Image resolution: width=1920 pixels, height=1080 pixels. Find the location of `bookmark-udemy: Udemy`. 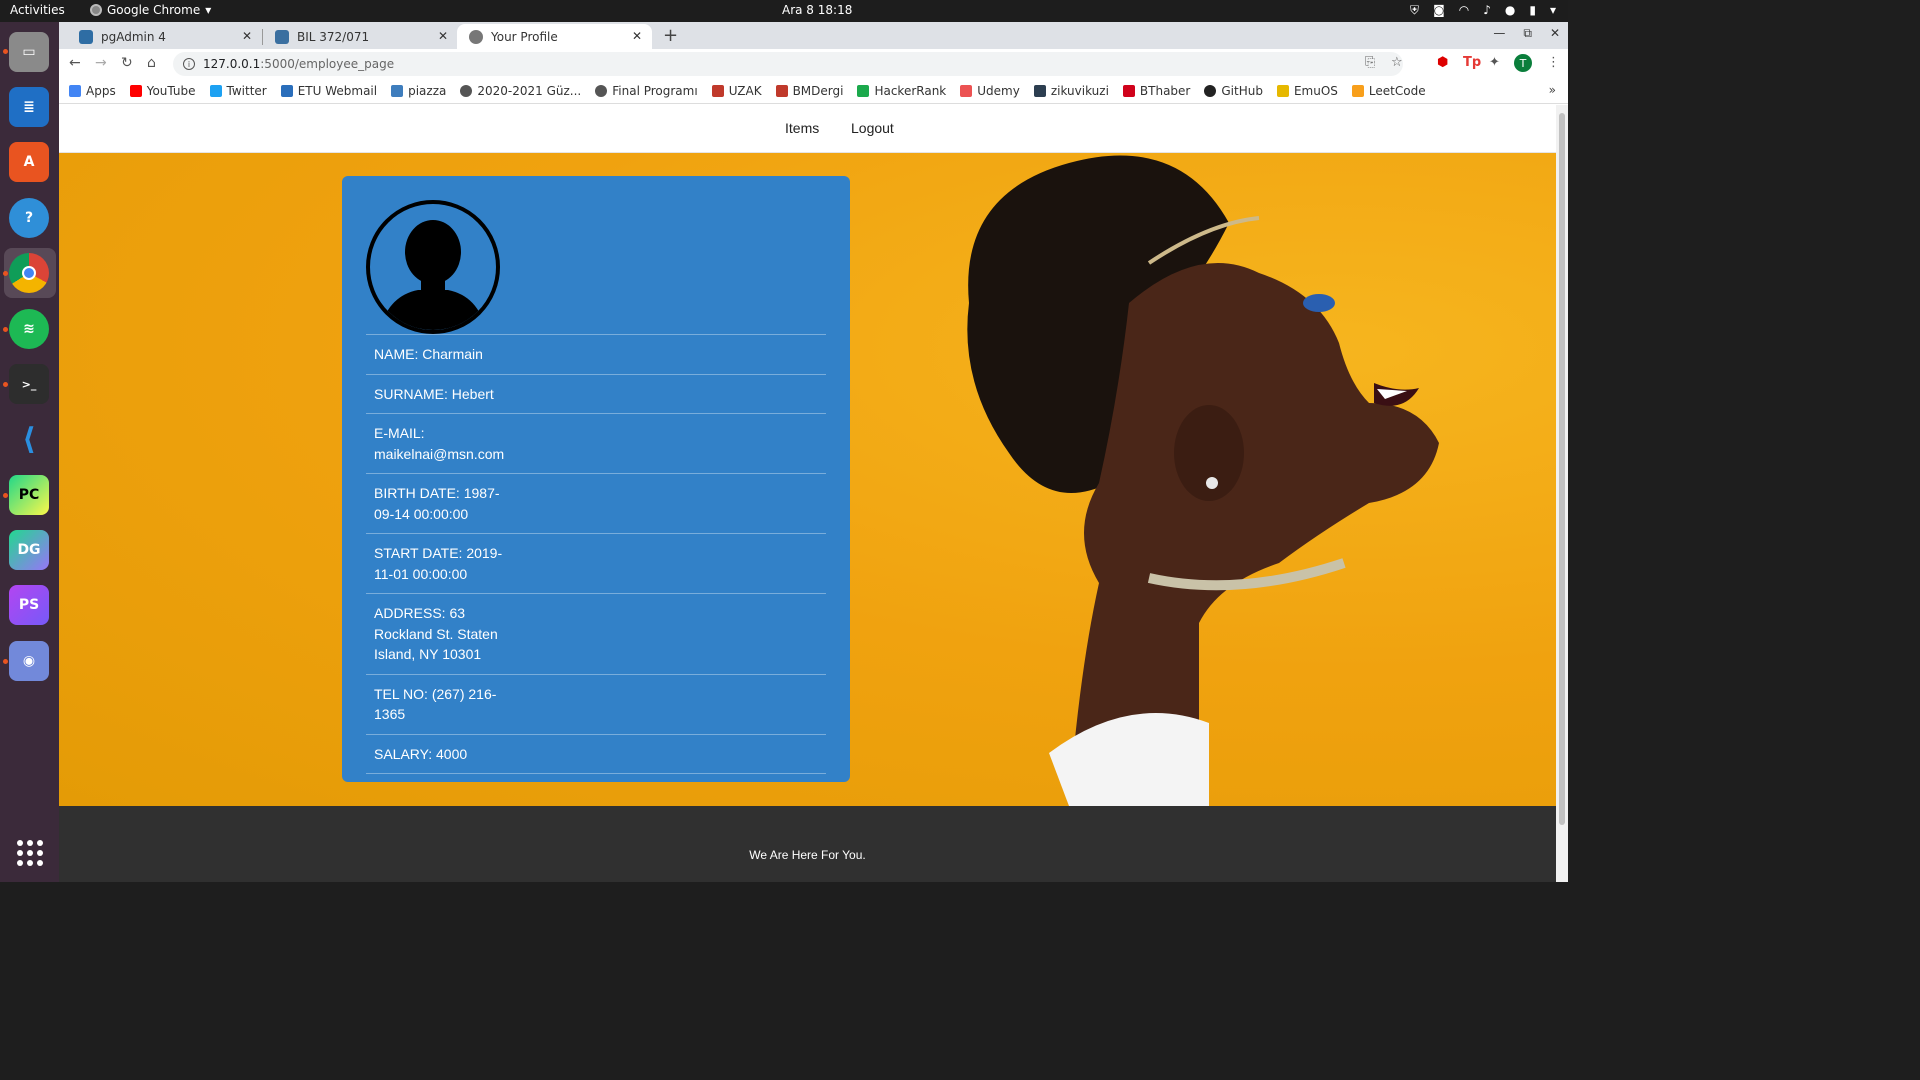

bookmark-udemy: Udemy is located at coordinates (990, 91).